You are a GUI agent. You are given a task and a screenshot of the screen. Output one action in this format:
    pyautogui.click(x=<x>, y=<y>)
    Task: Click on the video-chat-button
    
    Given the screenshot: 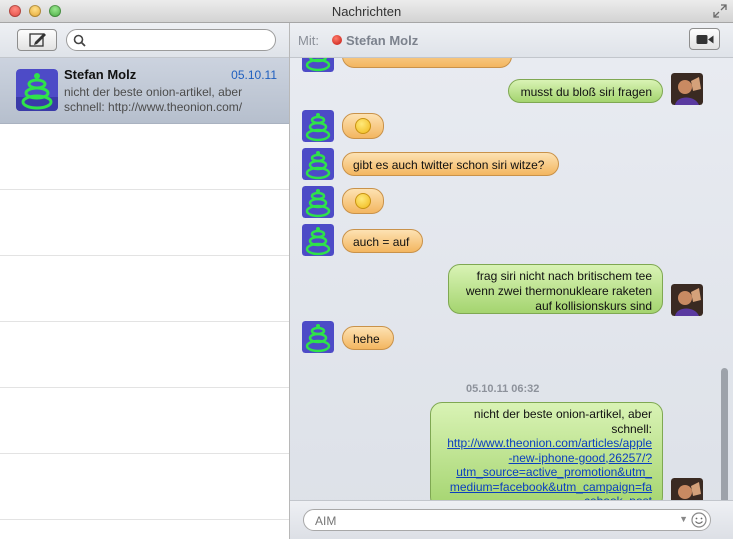 What is the action you would take?
    pyautogui.click(x=704, y=39)
    